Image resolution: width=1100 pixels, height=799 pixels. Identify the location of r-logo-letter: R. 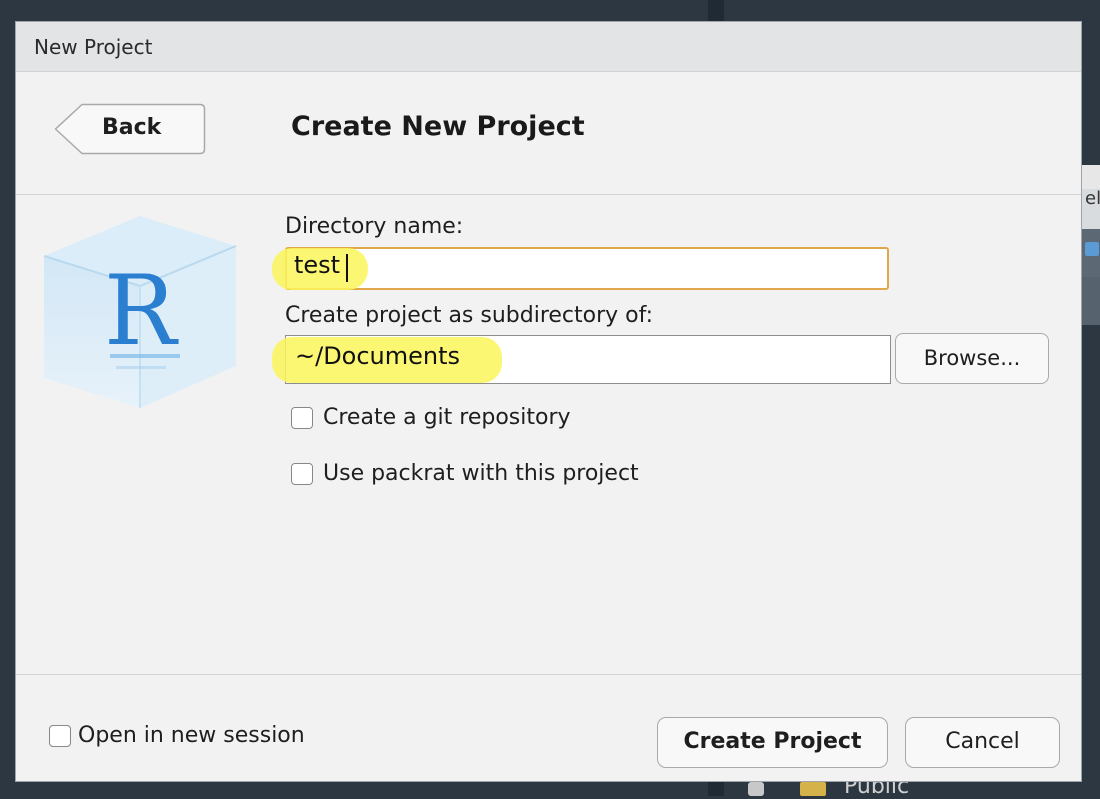
(141, 311).